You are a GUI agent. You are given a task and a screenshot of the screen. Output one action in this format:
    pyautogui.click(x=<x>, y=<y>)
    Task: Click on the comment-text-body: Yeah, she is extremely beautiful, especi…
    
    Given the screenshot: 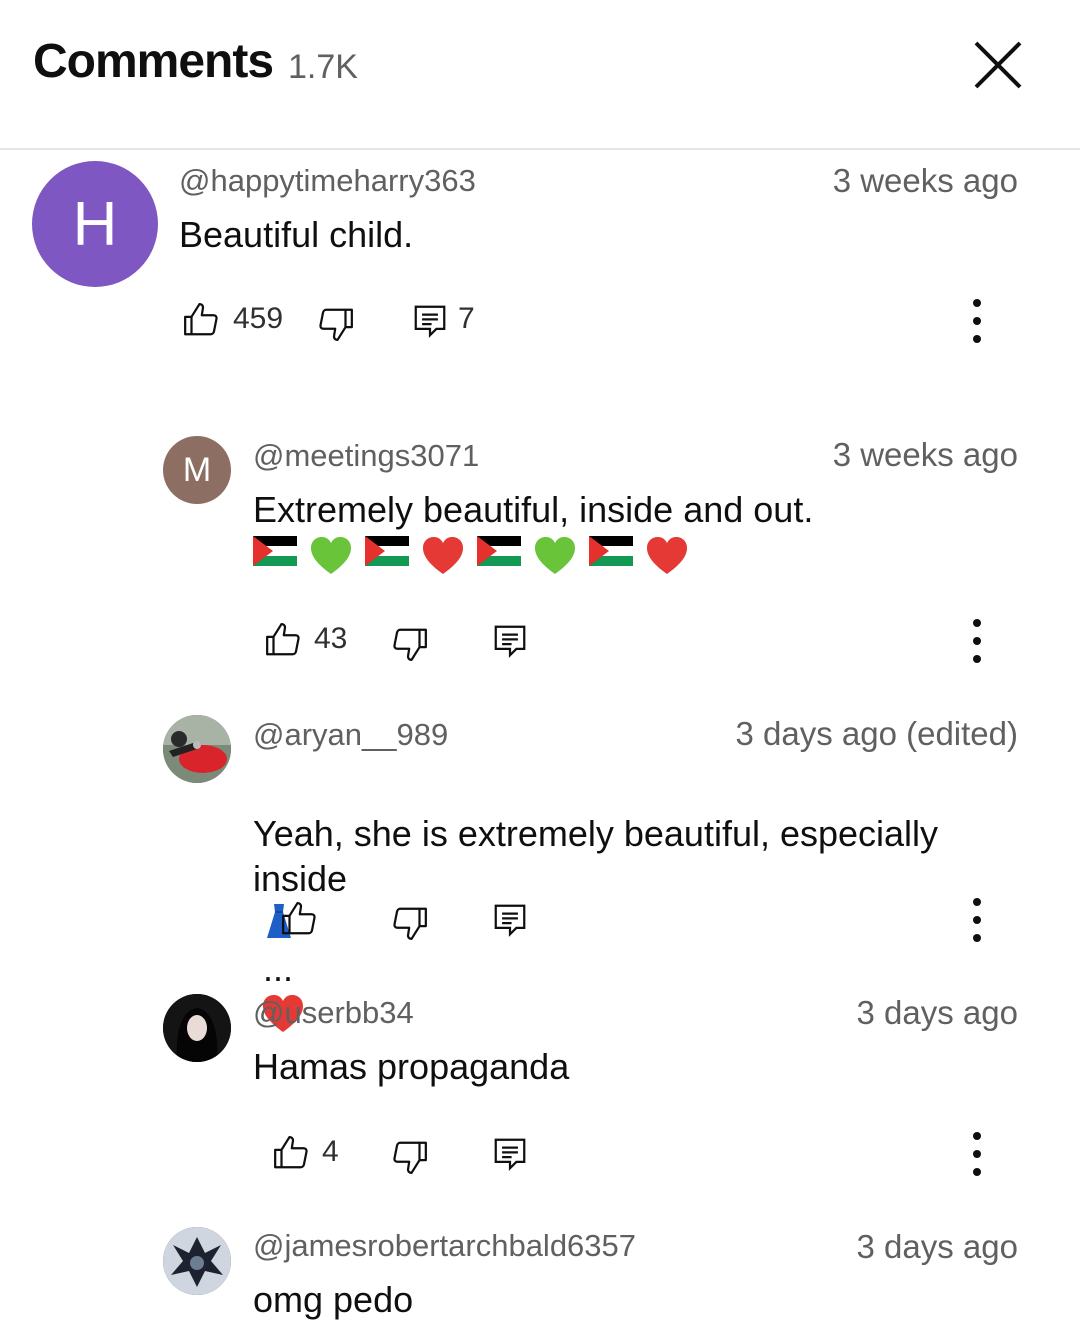 What is the action you would take?
    pyautogui.click(x=596, y=856)
    